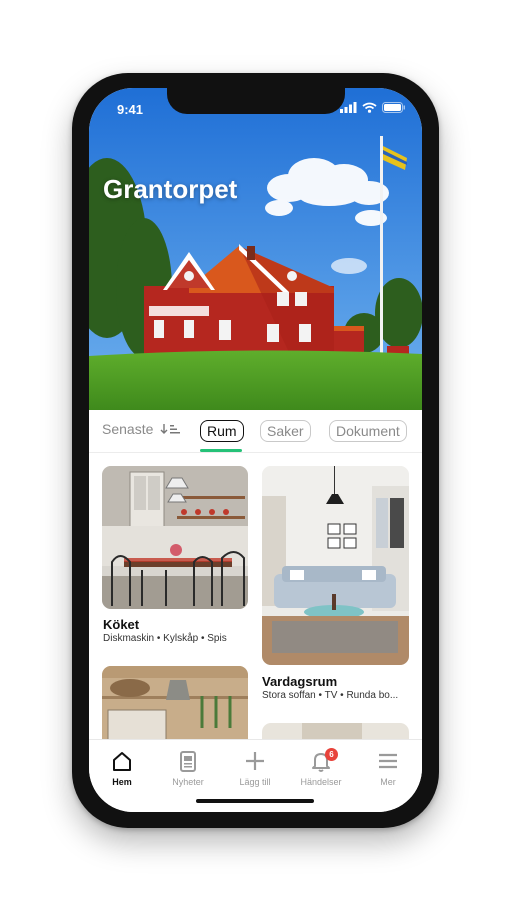 This screenshot has height=900, width=511. What do you see at coordinates (122, 761) in the screenshot?
I see `home-icon` at bounding box center [122, 761].